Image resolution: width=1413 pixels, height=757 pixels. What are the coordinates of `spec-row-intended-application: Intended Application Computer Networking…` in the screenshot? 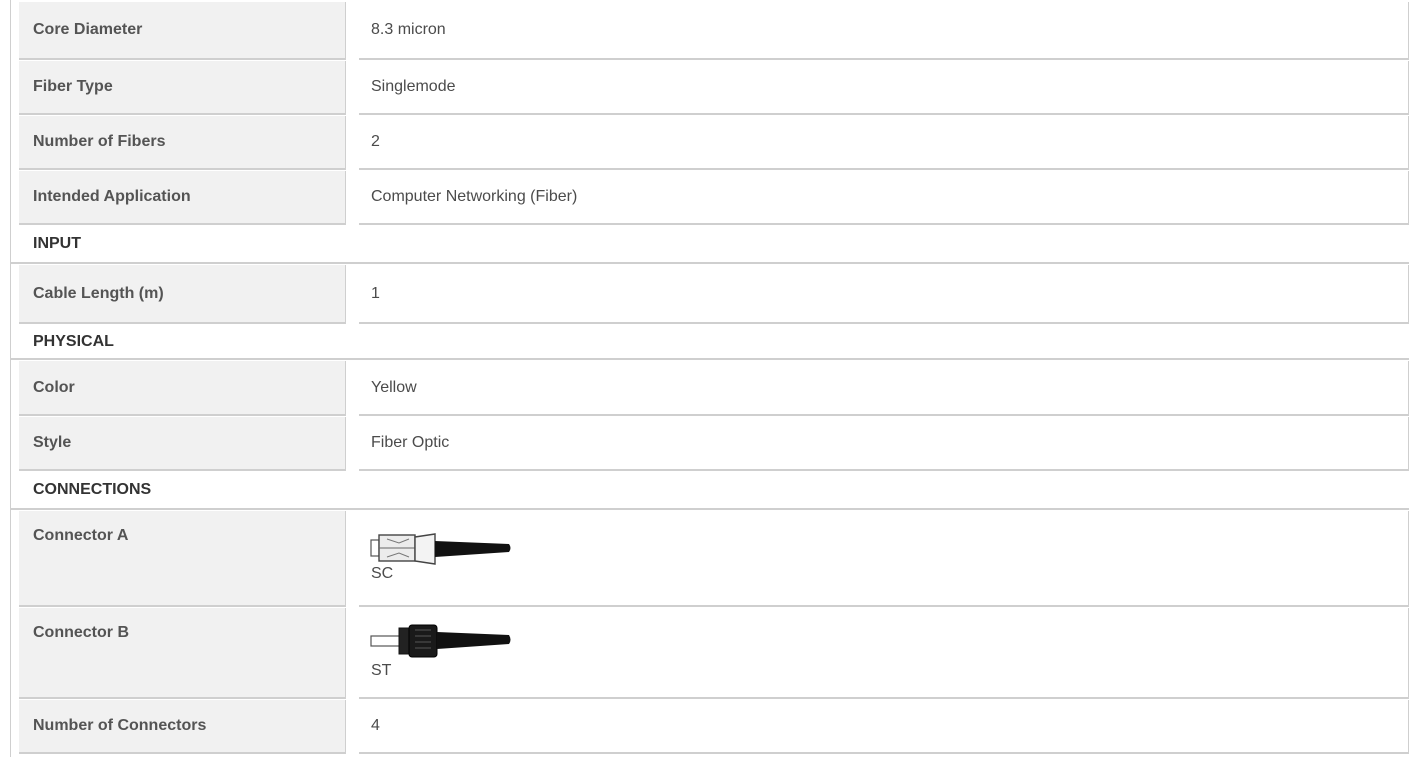 It's located at (710, 198).